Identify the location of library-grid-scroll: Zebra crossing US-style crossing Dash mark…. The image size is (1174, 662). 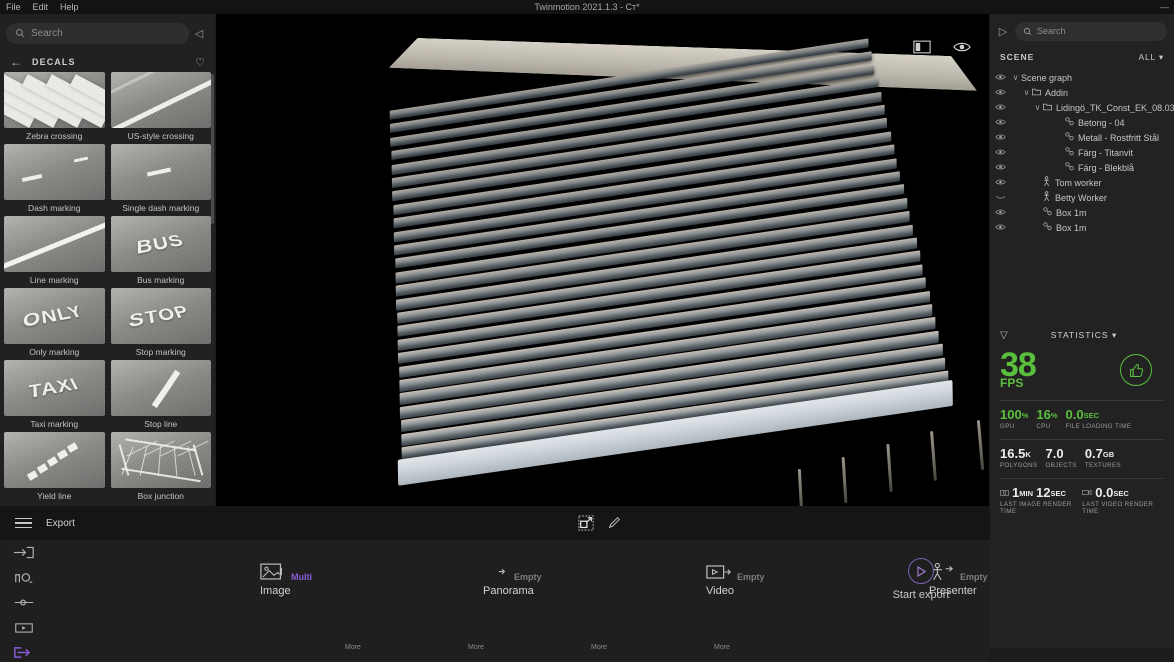
(107, 289).